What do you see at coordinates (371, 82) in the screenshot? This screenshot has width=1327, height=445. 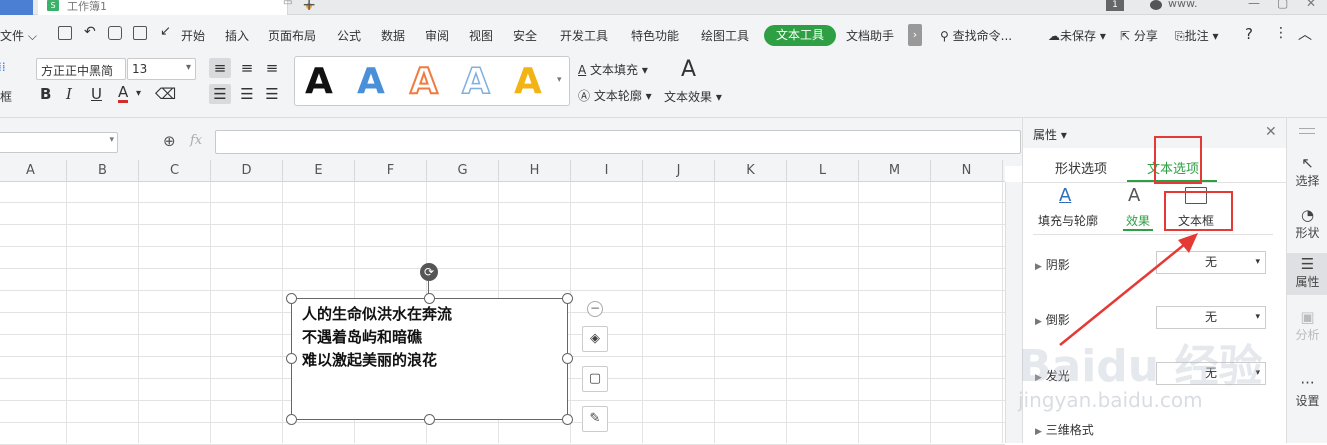 I see `wordart-style-2: A` at bounding box center [371, 82].